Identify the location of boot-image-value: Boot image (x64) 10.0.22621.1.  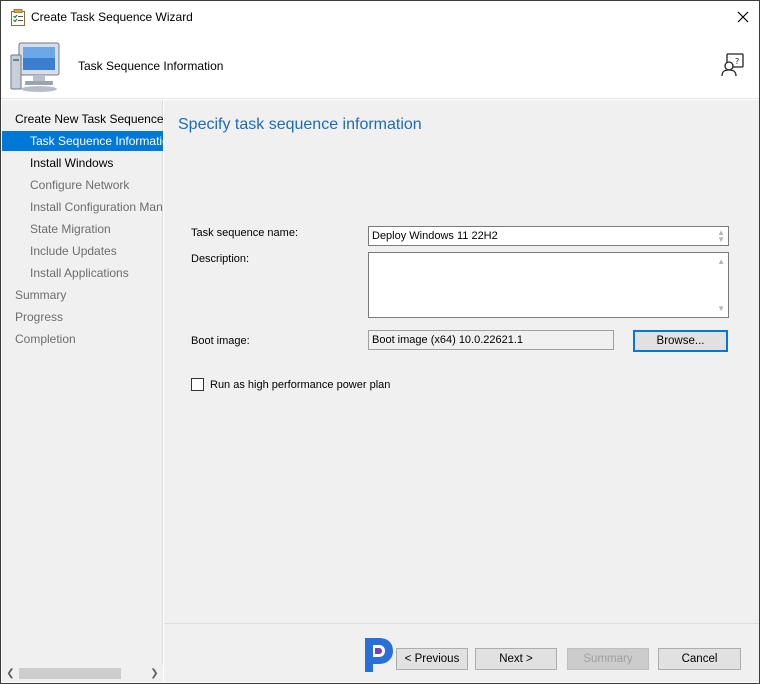
(448, 340).